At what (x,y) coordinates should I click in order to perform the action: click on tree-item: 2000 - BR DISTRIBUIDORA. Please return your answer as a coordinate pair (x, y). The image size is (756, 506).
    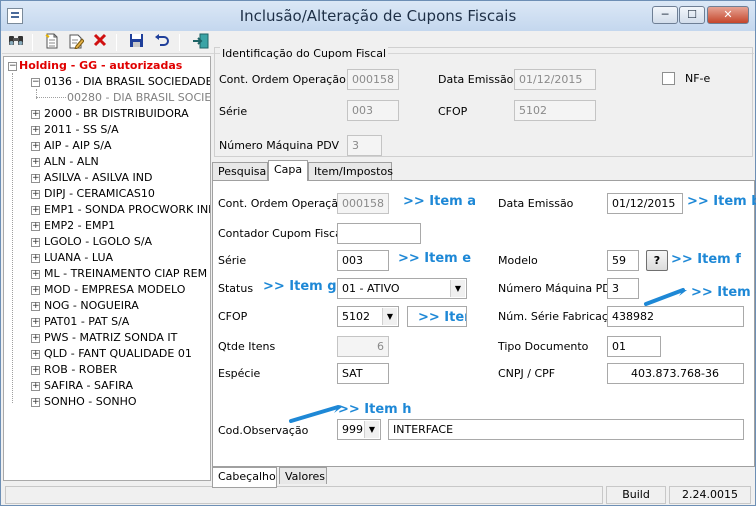
    Looking at the image, I should click on (116, 114).